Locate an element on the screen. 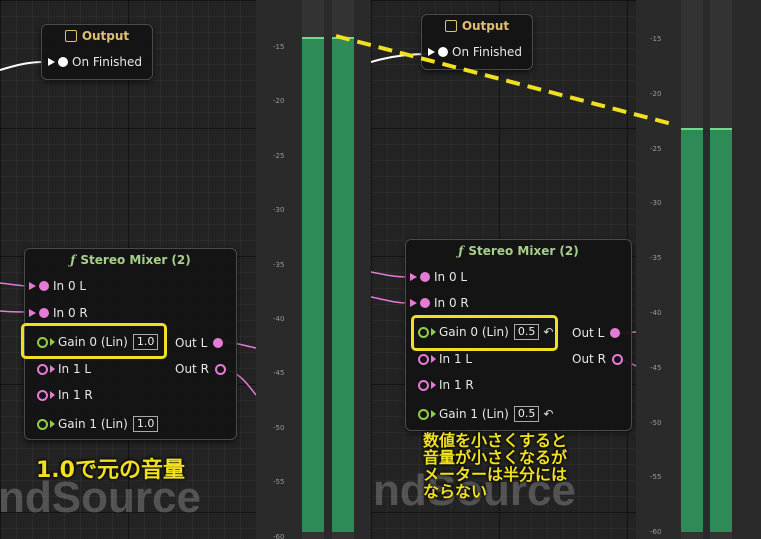 This screenshot has height=539, width=761. caption-line: 数値を小さくすると is located at coordinates (495, 440).